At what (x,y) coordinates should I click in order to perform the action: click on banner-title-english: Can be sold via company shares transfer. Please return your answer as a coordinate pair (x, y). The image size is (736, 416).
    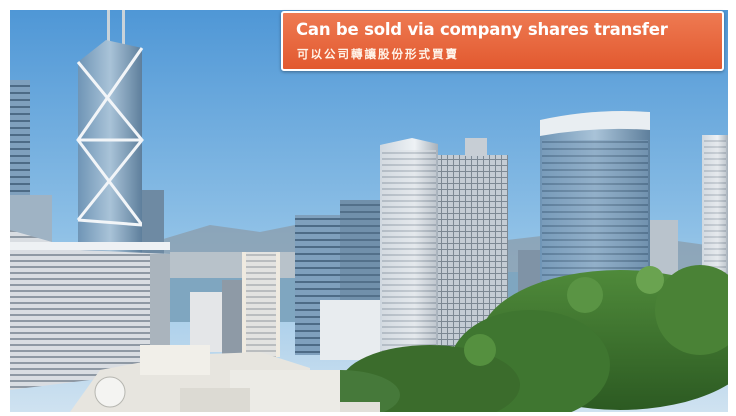
    Looking at the image, I should click on (482, 29).